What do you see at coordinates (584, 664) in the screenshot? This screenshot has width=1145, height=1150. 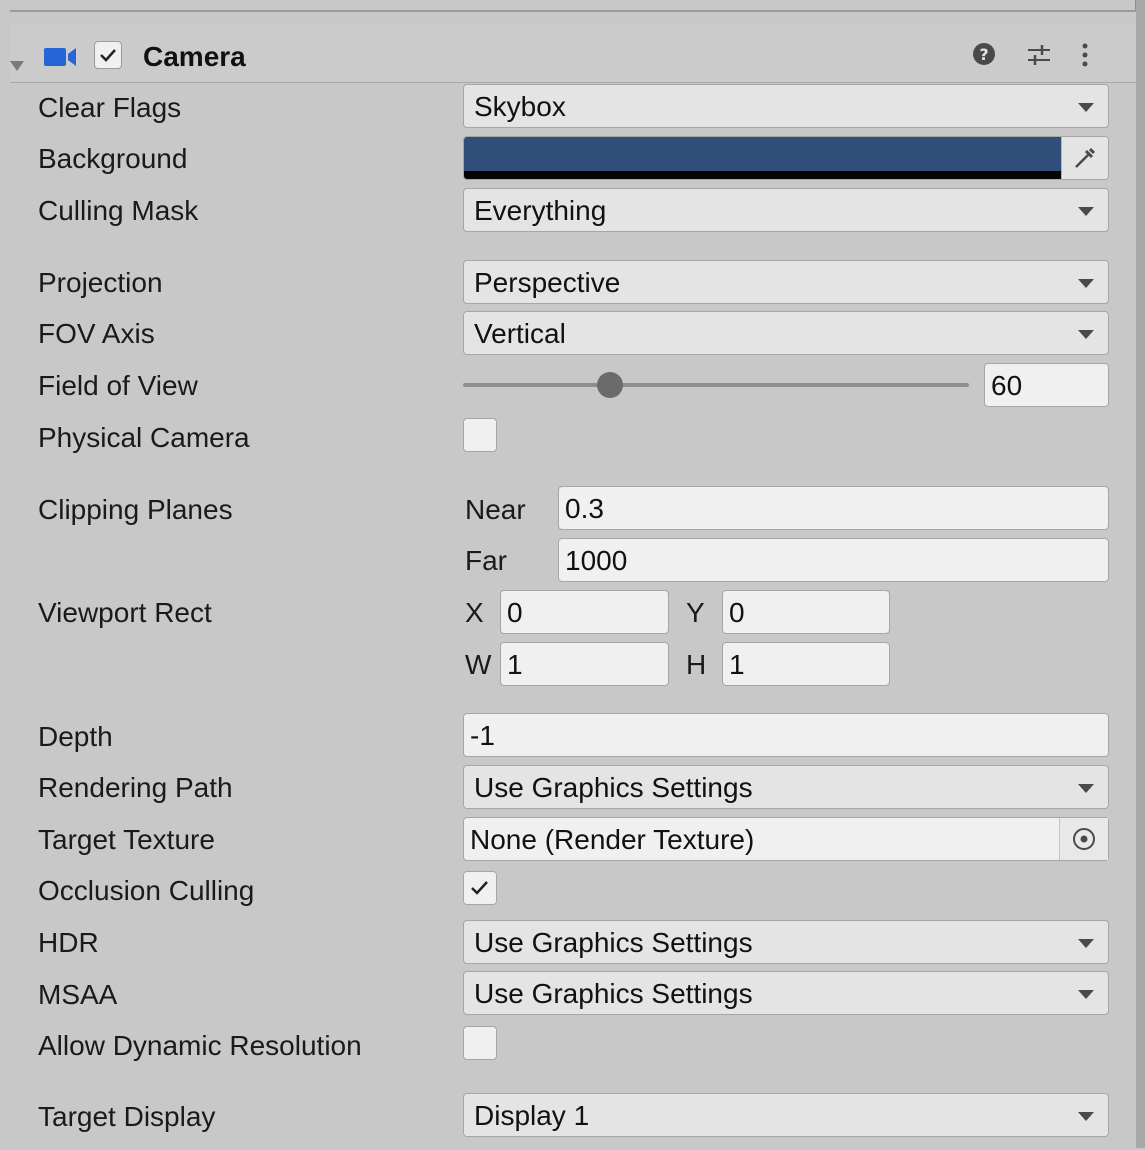 I see `viewport-w-input: 1` at bounding box center [584, 664].